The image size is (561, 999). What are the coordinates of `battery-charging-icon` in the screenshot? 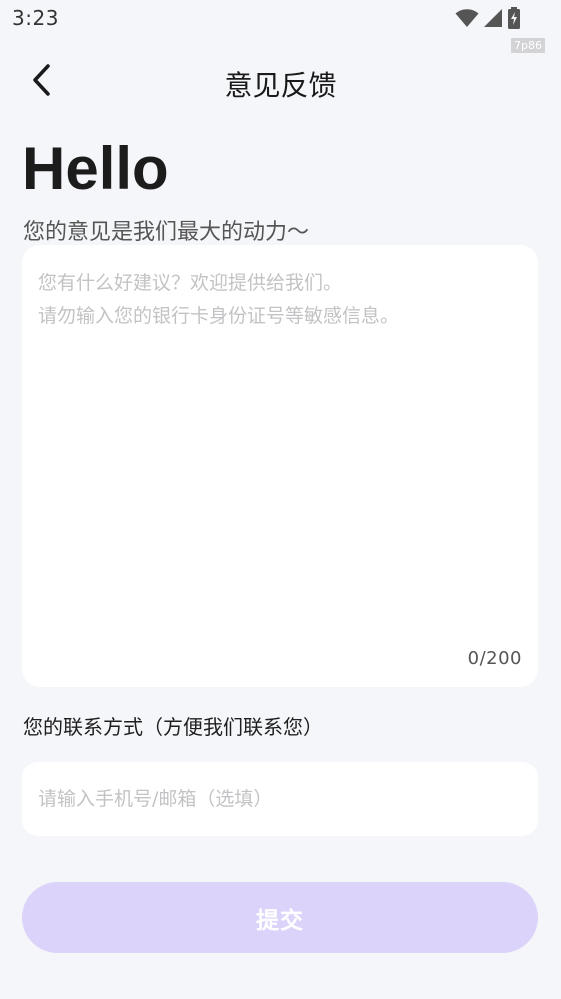 It's located at (514, 20).